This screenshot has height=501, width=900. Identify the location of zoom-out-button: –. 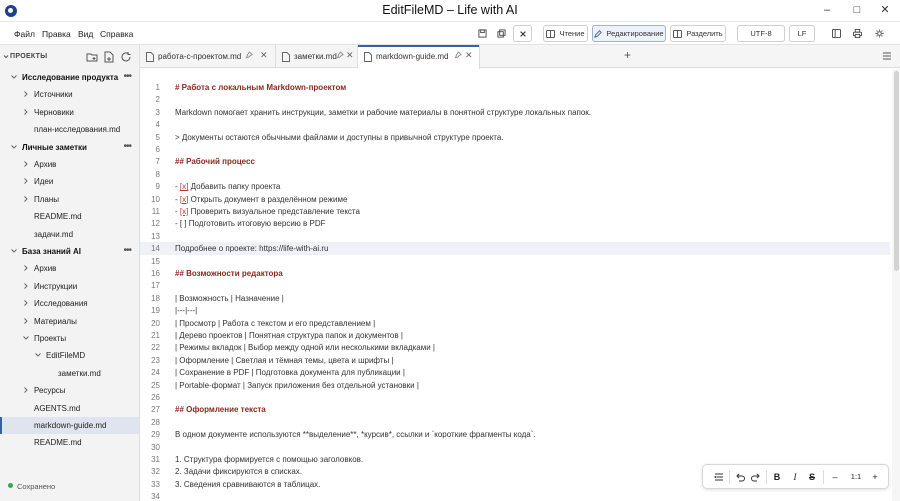
(835, 477).